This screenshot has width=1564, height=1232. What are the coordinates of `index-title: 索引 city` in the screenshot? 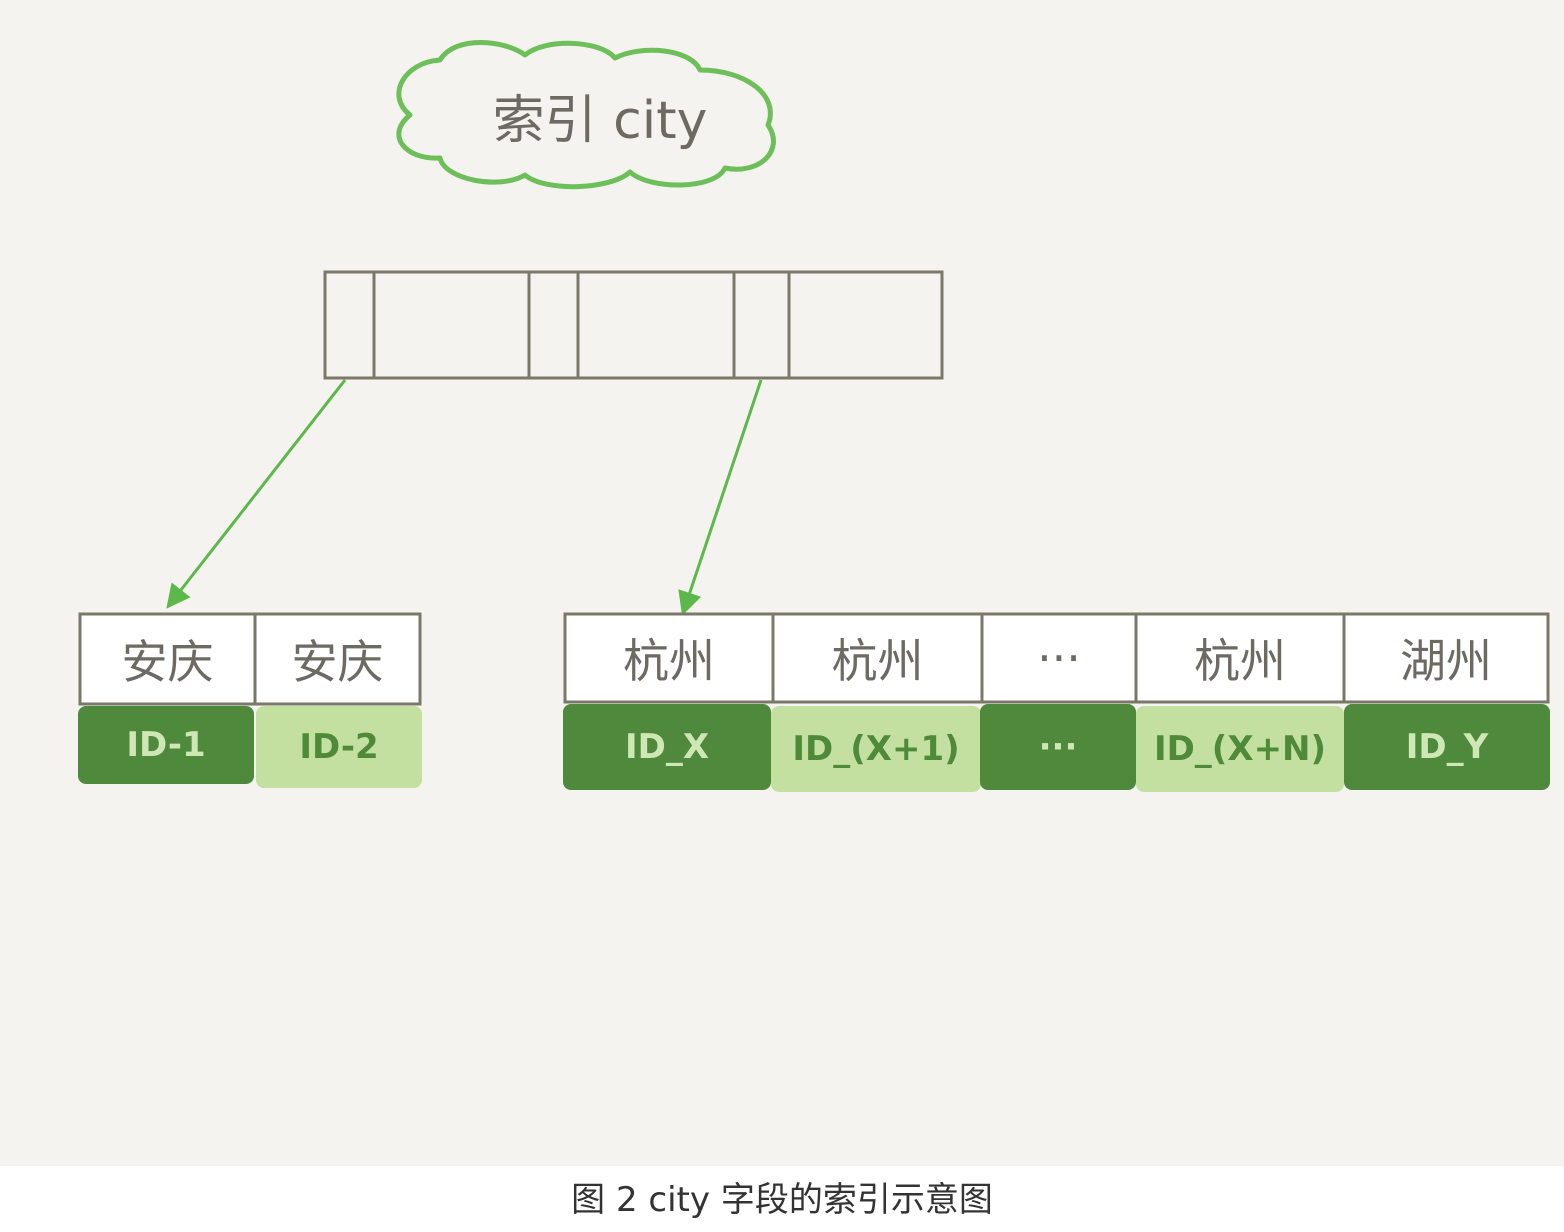 It's located at (600, 120).